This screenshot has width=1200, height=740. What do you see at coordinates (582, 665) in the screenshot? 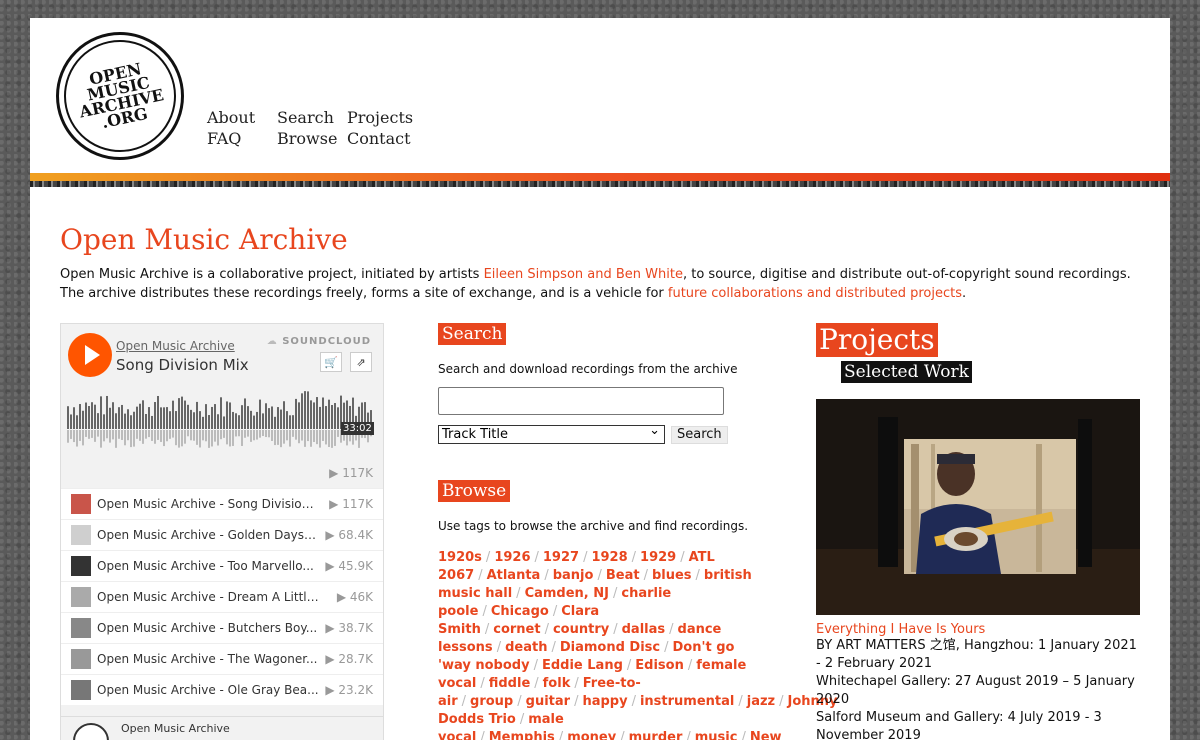
I see `tag-link: Eddie Lang` at bounding box center [582, 665].